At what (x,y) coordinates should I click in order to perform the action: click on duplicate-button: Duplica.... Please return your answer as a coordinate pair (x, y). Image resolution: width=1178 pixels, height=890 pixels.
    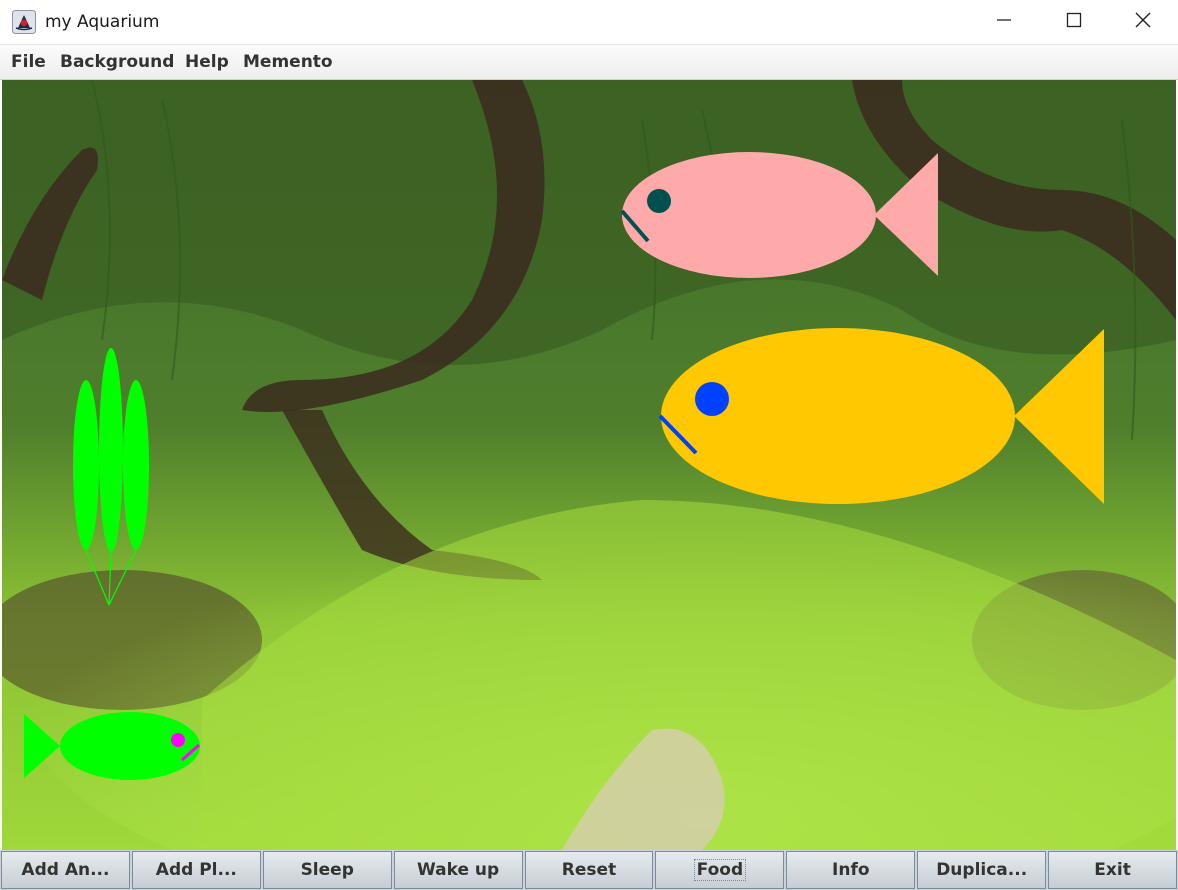
    Looking at the image, I should click on (982, 870).